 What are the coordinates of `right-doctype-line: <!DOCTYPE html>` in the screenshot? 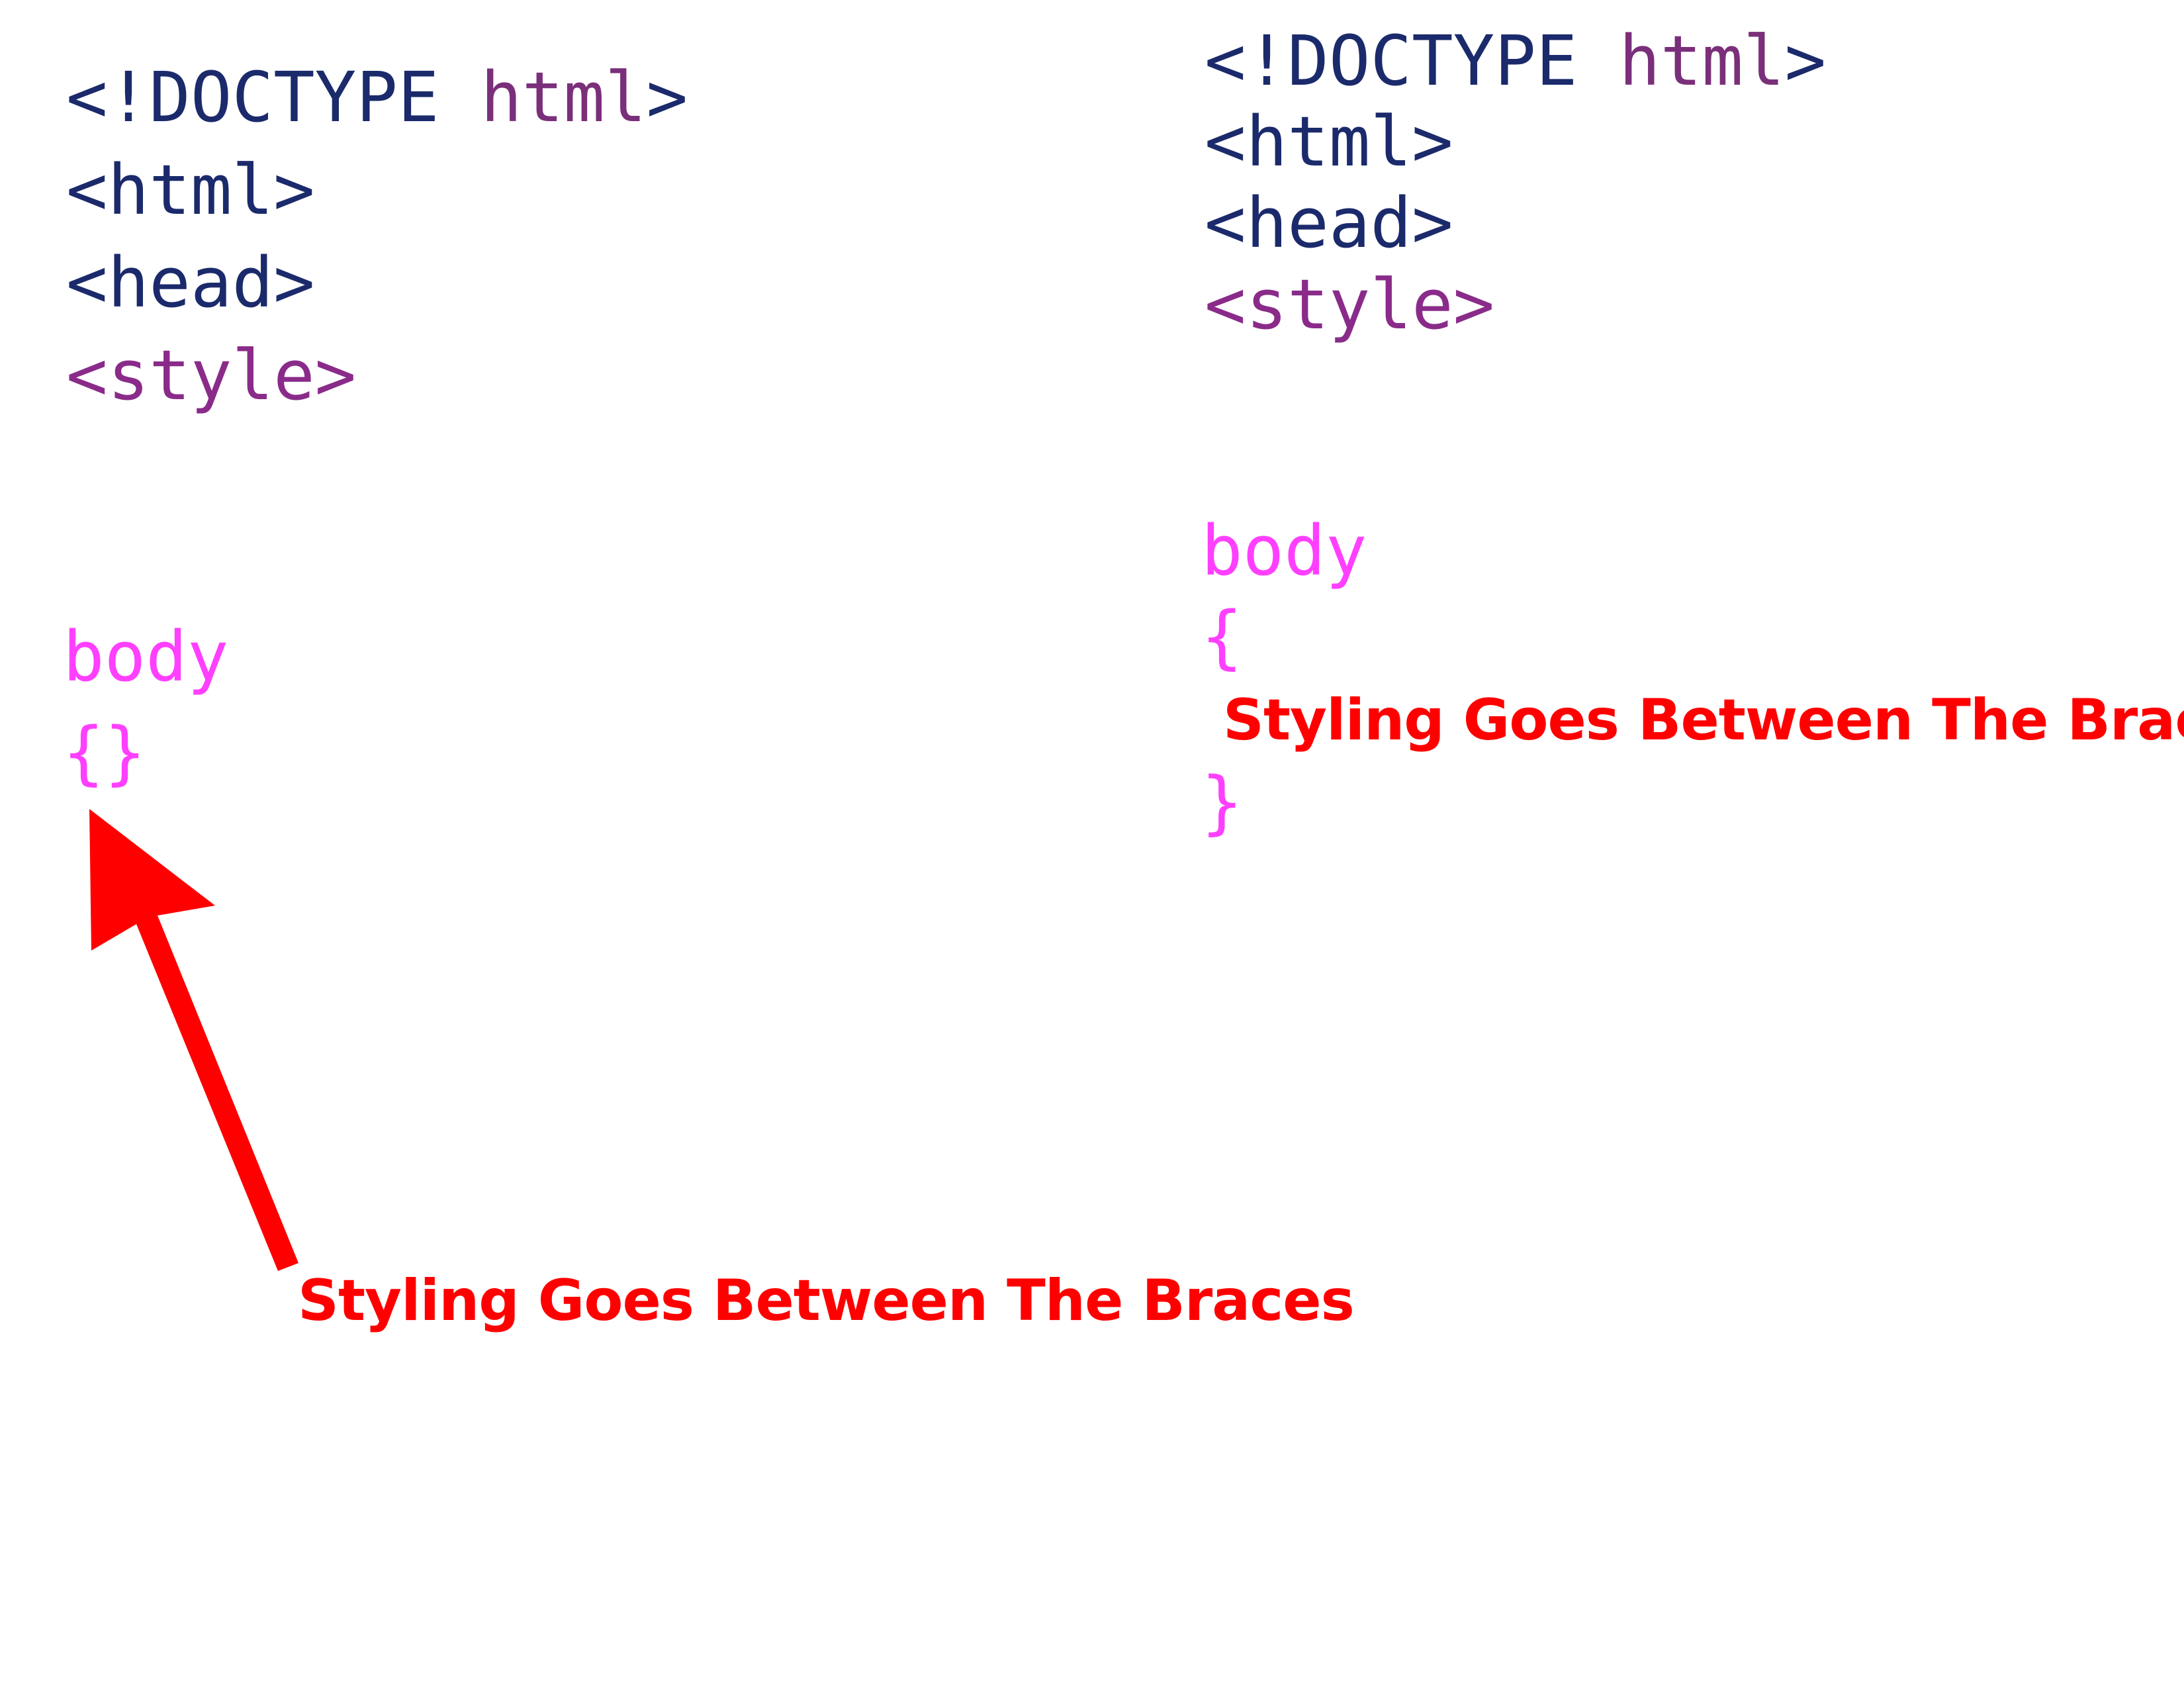 It's located at (1516, 60).